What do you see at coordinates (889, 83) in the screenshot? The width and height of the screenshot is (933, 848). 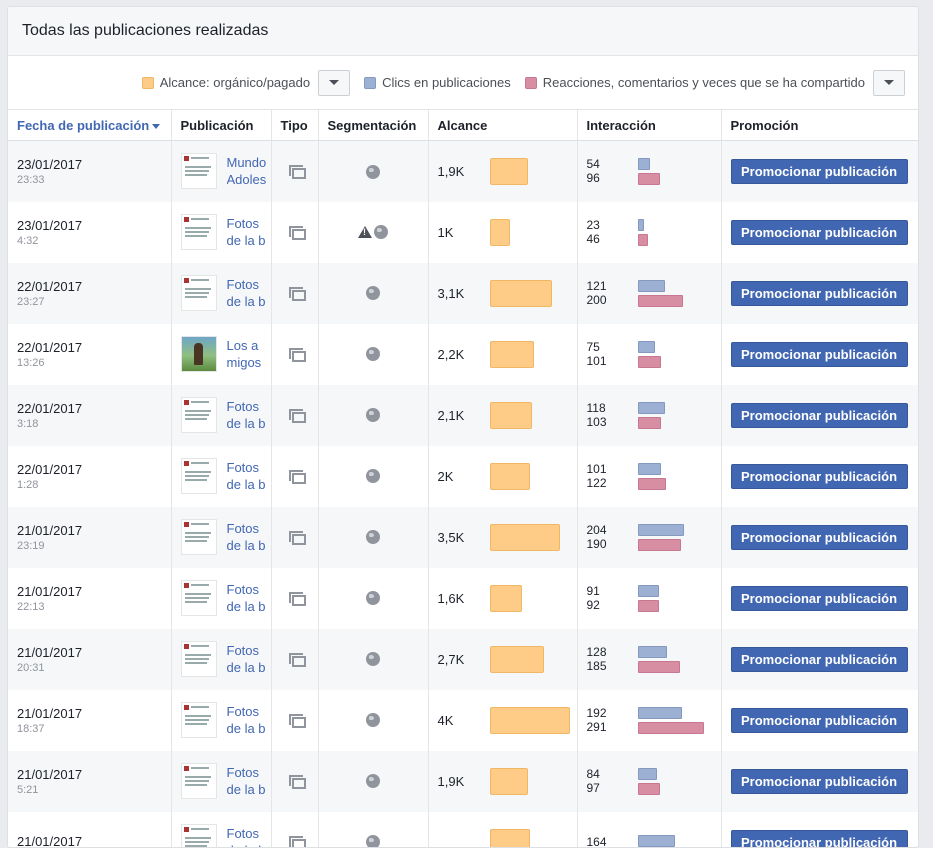 I see `engagement-metric-dropdown` at bounding box center [889, 83].